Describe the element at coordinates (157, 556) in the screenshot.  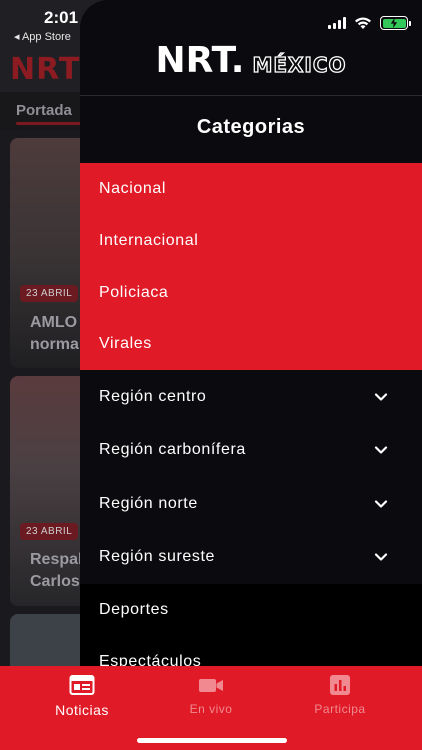
I see `category-label: Región sureste` at that location.